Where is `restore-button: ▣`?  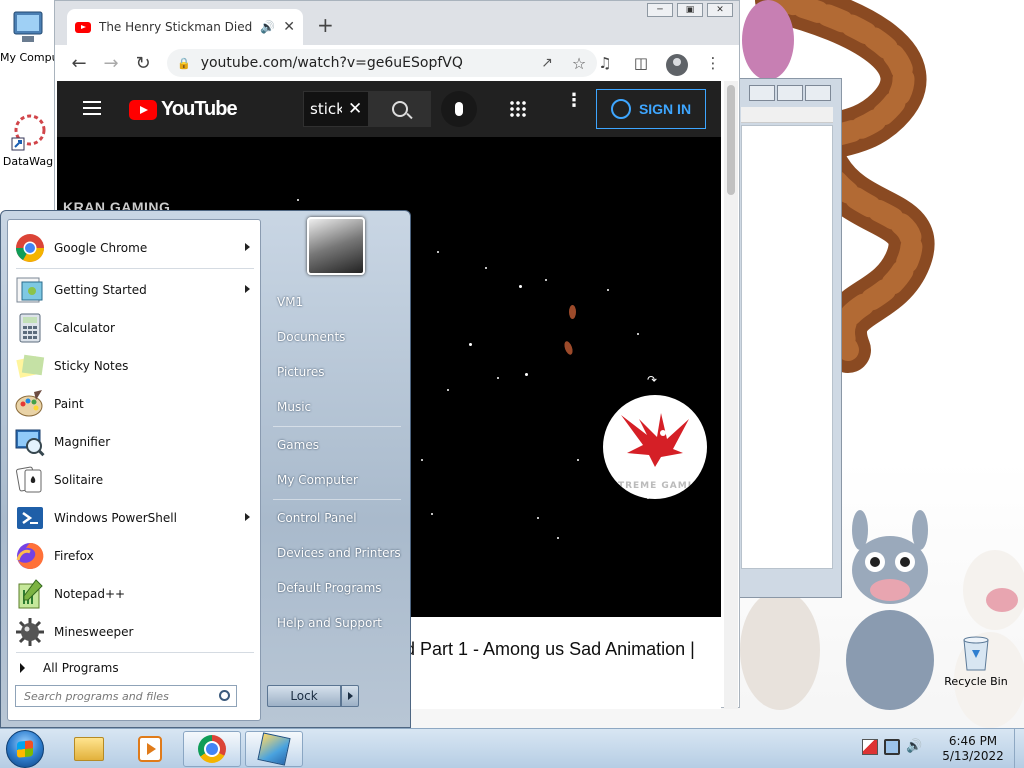
restore-button: ▣ is located at coordinates (690, 10).